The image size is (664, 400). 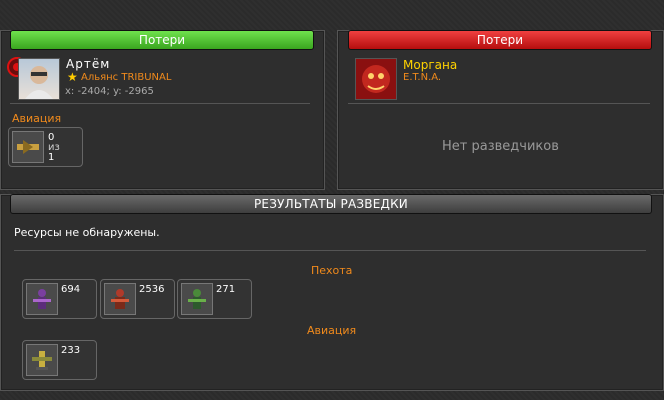 I want to click on attacker-alliance: Альянс TRIBUNAL, so click(x=126, y=77).